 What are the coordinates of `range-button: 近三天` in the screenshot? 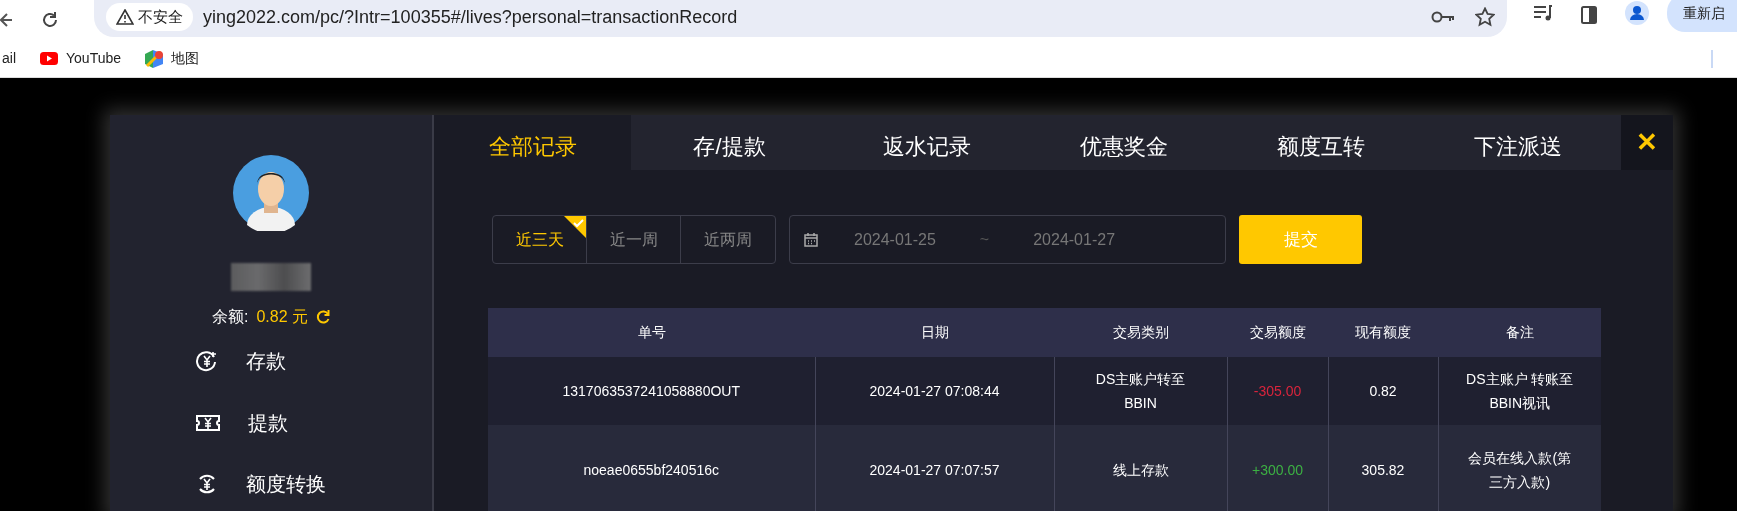 It's located at (540, 239).